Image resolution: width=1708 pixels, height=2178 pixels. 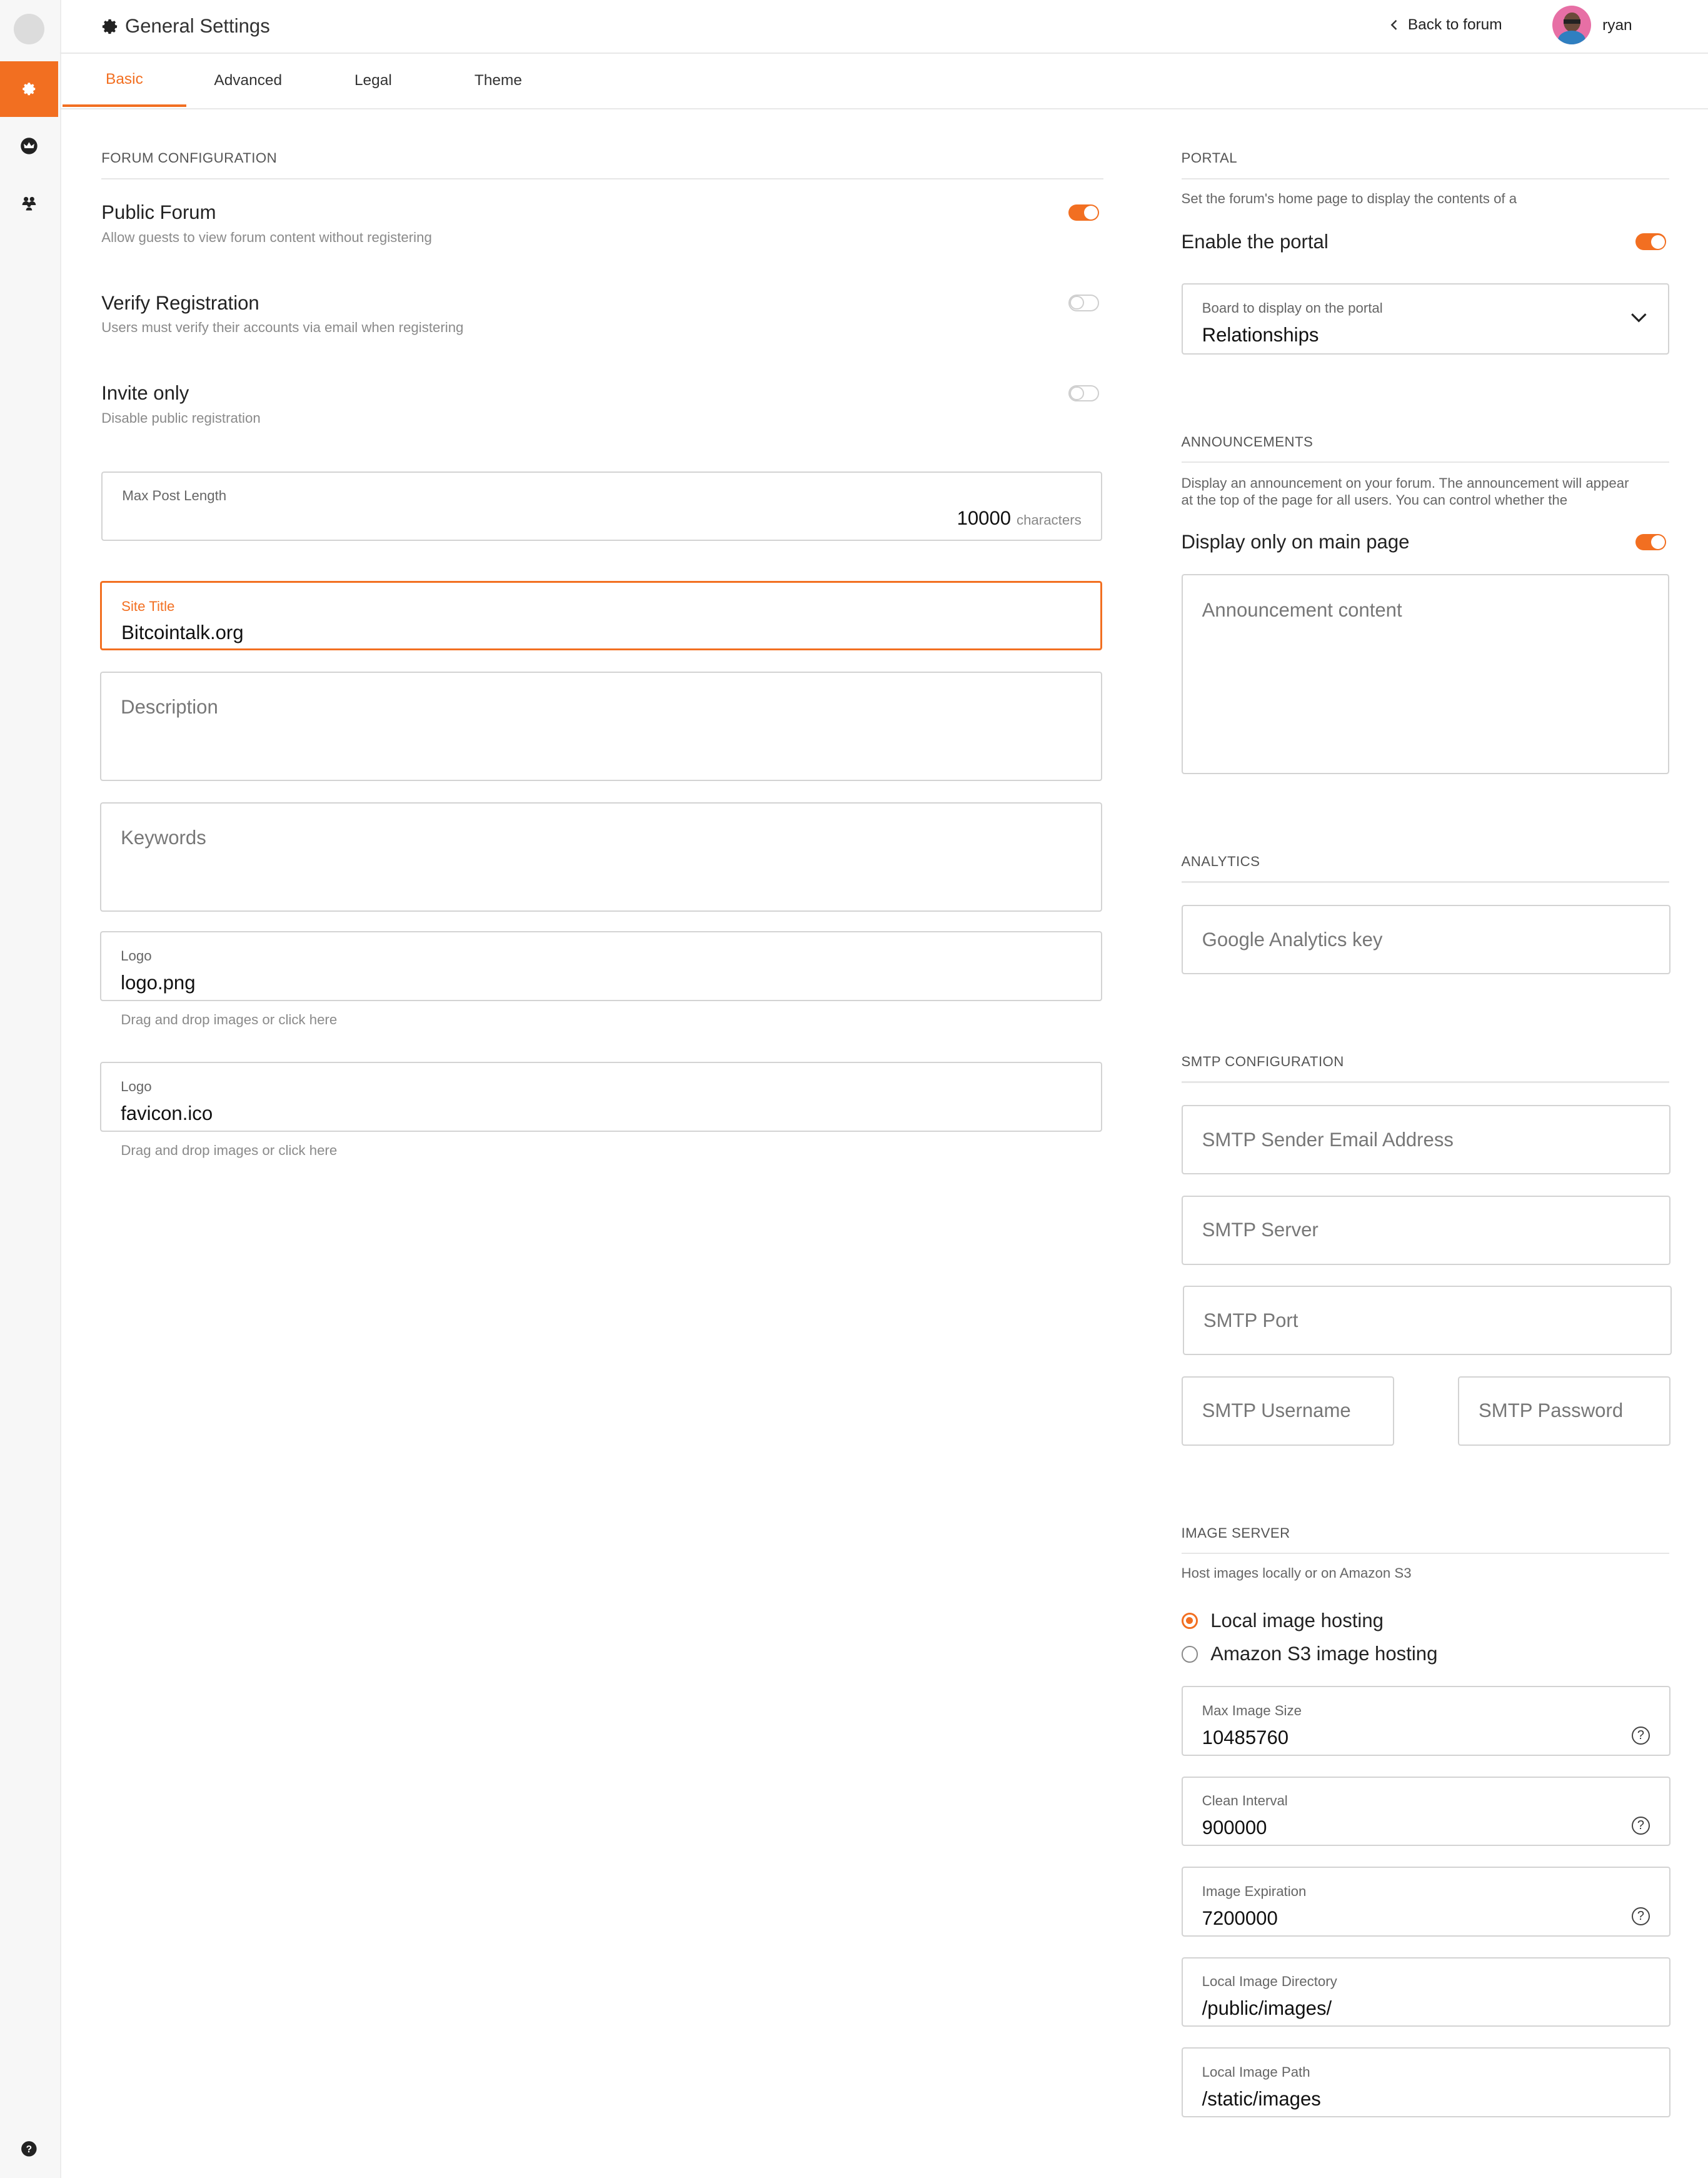 What do you see at coordinates (1296, 1573) in the screenshot?
I see `image-server-description: Host images locally or on Amazon S3` at bounding box center [1296, 1573].